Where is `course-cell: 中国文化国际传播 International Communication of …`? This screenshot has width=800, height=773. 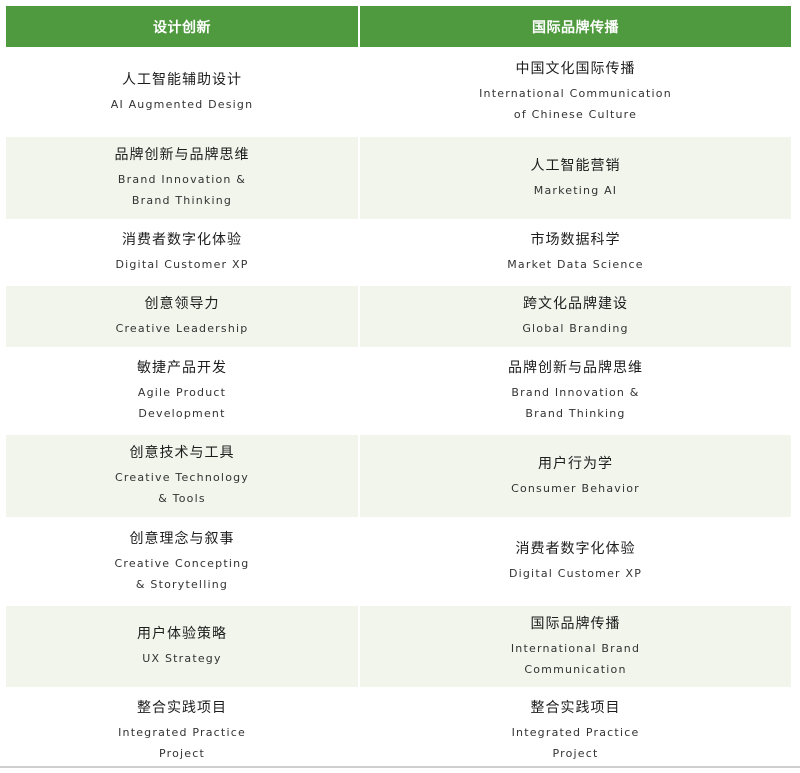 course-cell: 中国文化国际传播 International Communication of … is located at coordinates (575, 92).